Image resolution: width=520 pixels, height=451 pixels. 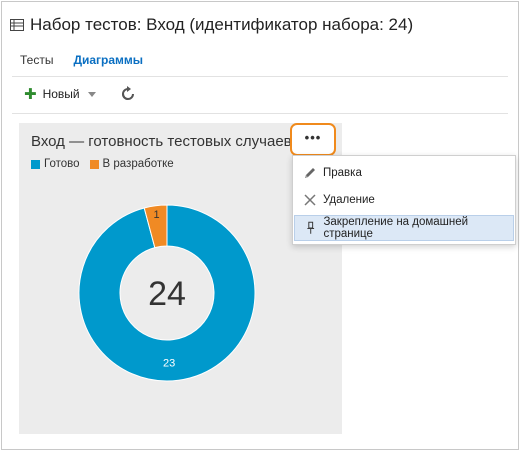 What do you see at coordinates (30, 94) in the screenshot?
I see `plus-icon: ✚` at bounding box center [30, 94].